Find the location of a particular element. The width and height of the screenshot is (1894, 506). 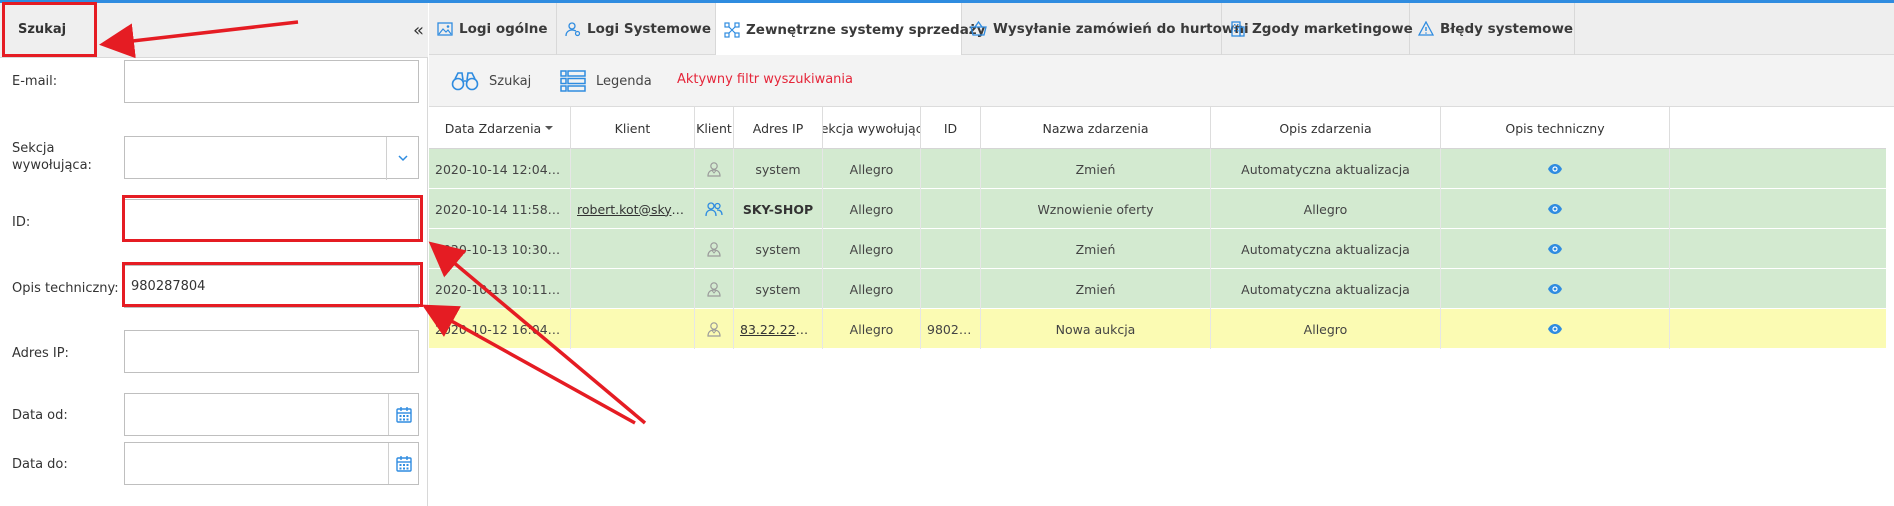

collapse-panel-button: « is located at coordinates (418, 30).